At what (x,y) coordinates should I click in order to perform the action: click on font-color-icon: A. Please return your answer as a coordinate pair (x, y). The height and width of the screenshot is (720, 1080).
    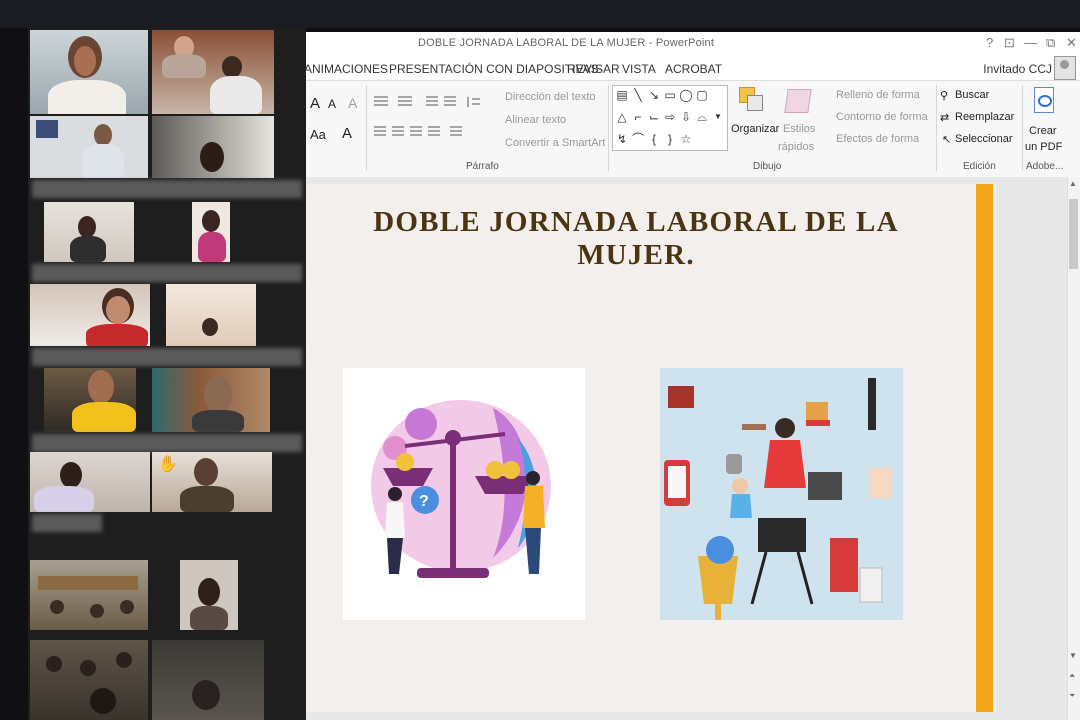
    Looking at the image, I should click on (347, 133).